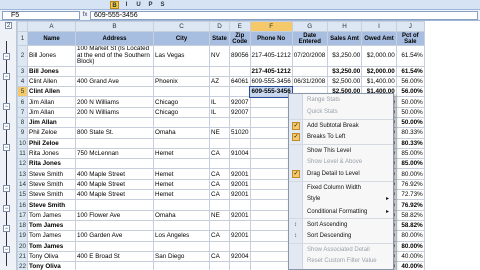 This screenshot has width=480, height=270. Describe the element at coordinates (162, 5) in the screenshot. I see `toolbar-button-4: S` at that location.